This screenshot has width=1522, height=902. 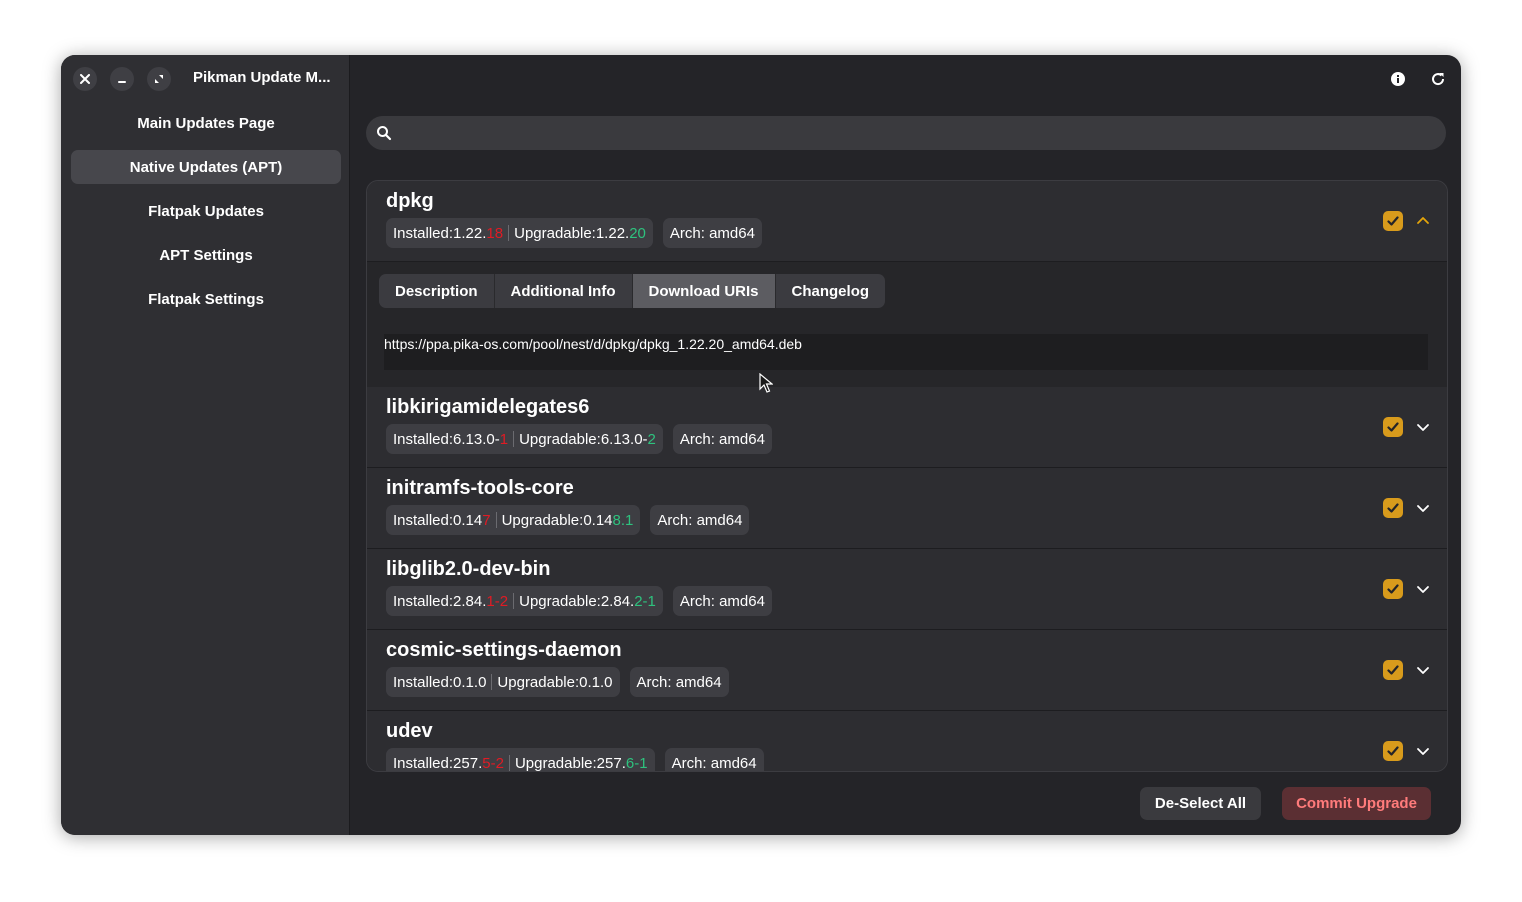 I want to click on minimize-icon, so click(x=122, y=82).